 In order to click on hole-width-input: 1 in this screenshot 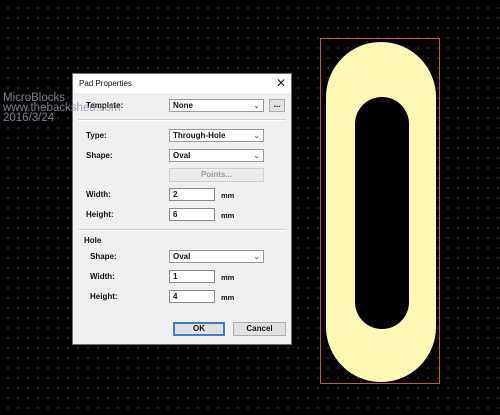, I will do `click(192, 276)`.